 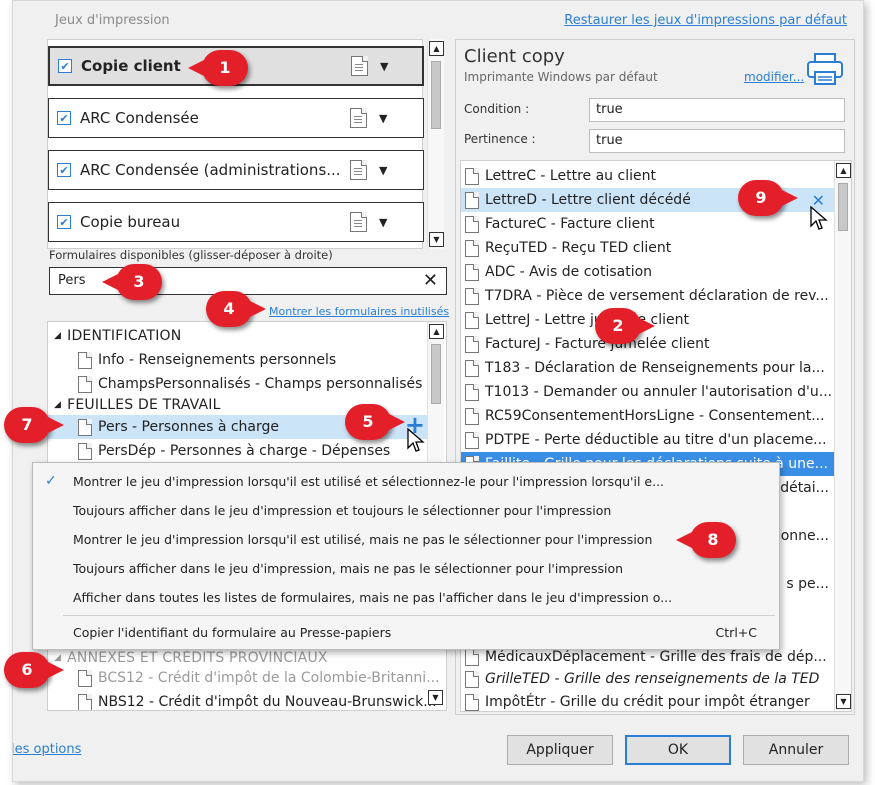 What do you see at coordinates (141, 282) in the screenshot?
I see `callout-3: 3` at bounding box center [141, 282].